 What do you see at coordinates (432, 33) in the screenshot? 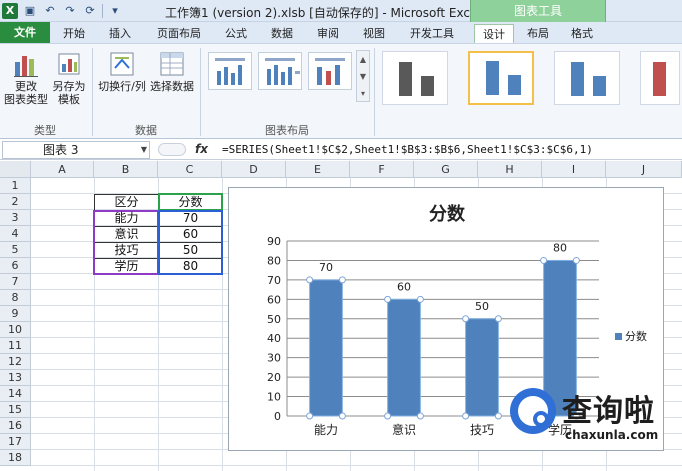
I see `tab-developer: 开发工具` at bounding box center [432, 33].